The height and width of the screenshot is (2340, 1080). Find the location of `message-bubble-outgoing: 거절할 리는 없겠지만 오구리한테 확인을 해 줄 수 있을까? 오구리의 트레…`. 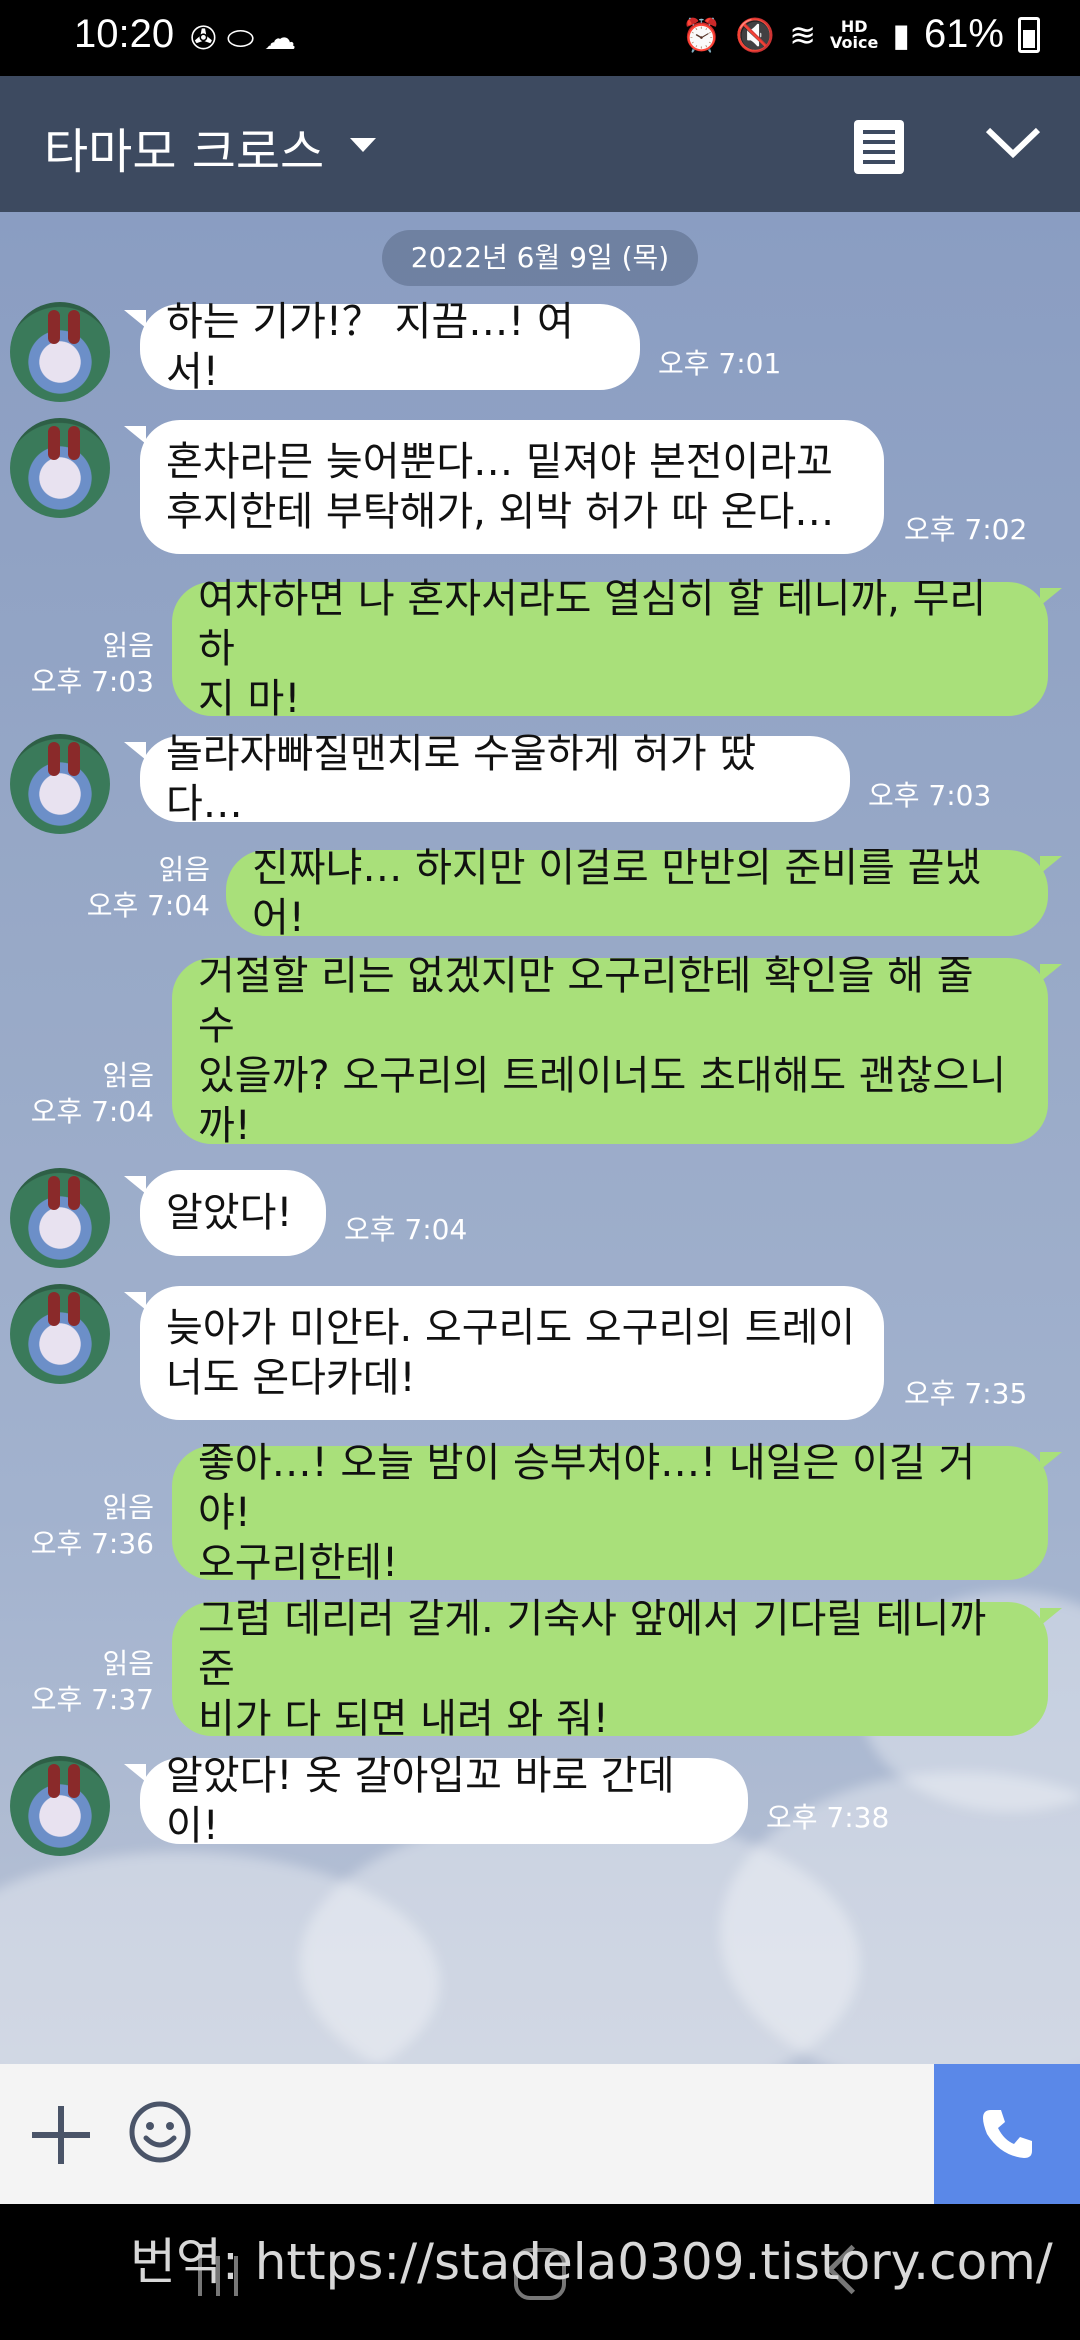

message-bubble-outgoing: 거절할 리는 없겠지만 오구리한테 확인을 해 줄 수 있을까? 오구리의 트레… is located at coordinates (610, 1051).